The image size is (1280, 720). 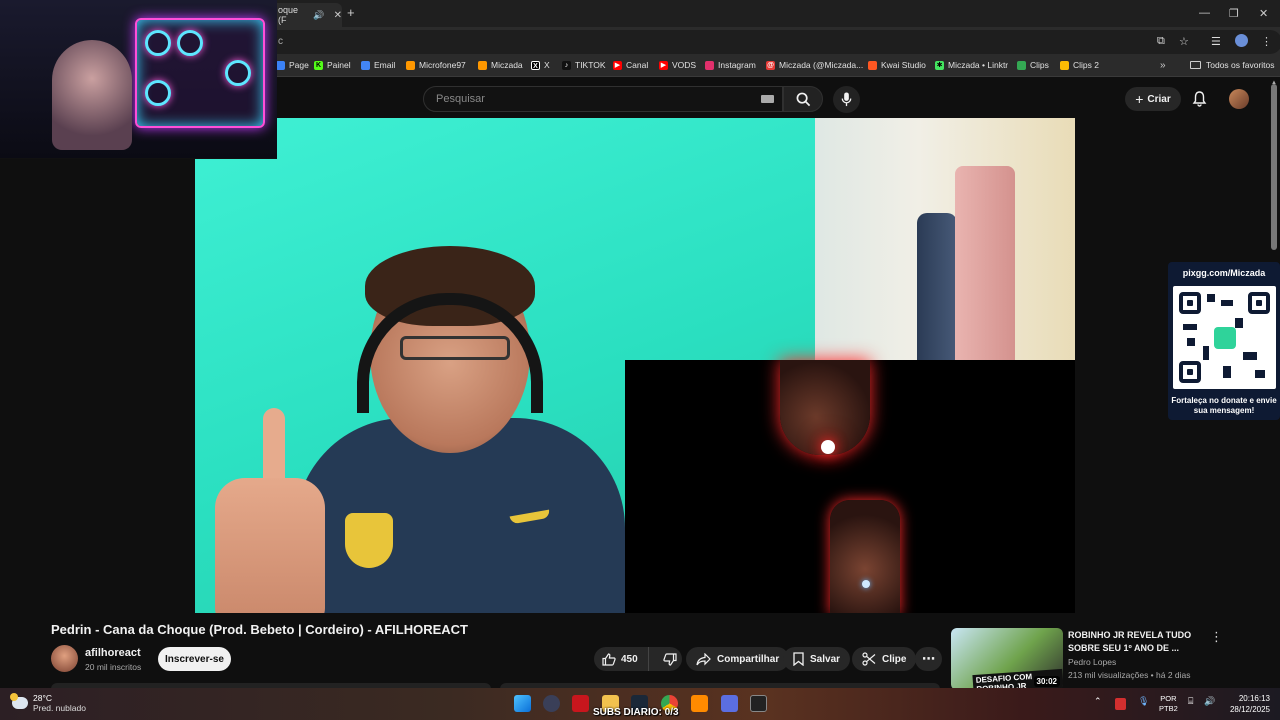 I want to click on address-text: c, so click(x=280, y=41).